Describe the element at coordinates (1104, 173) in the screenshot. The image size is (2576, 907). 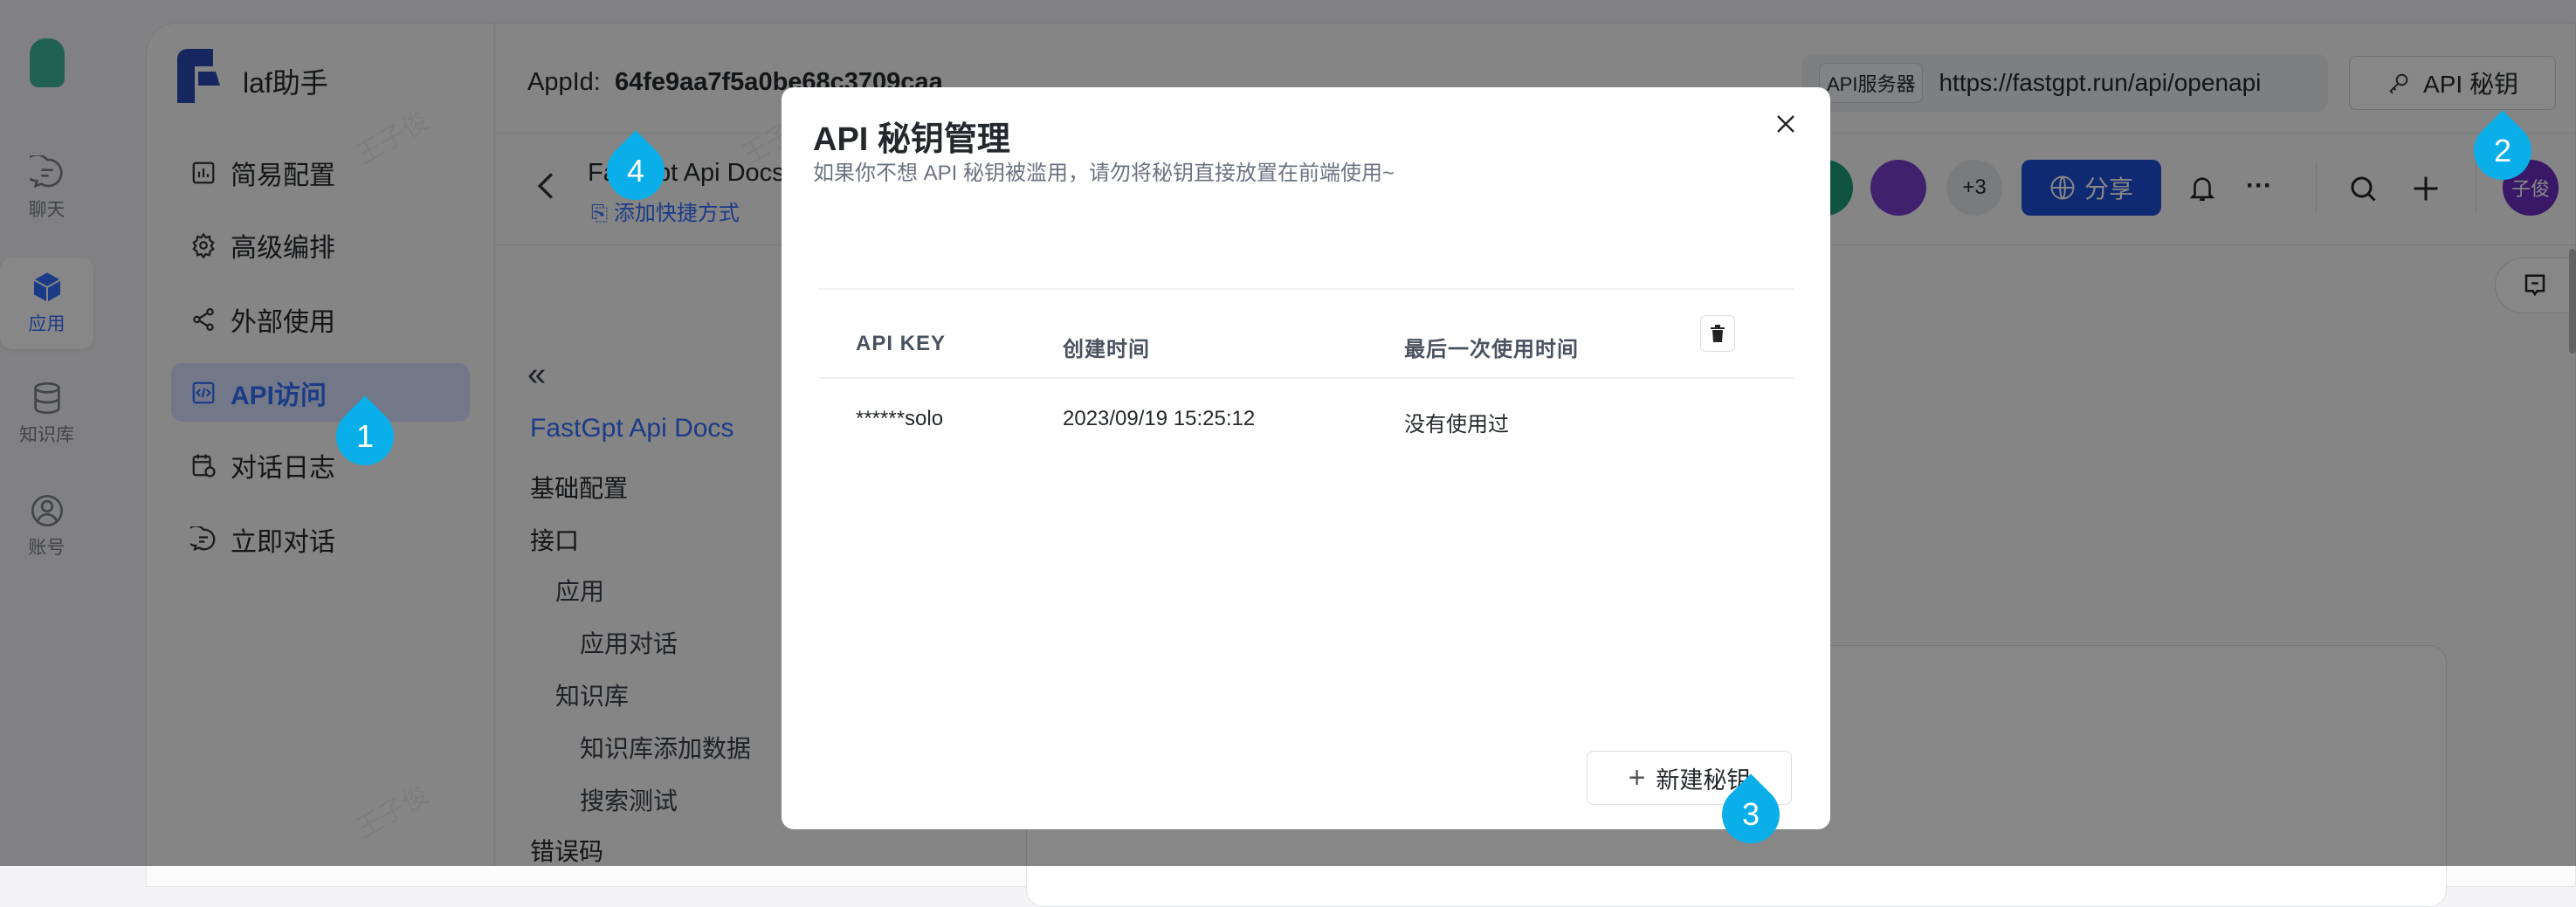
I see `modal-subtitle: 如果你不想 API 秘钥被滥用，请勿将秘钥直接放置在前端使用~` at that location.